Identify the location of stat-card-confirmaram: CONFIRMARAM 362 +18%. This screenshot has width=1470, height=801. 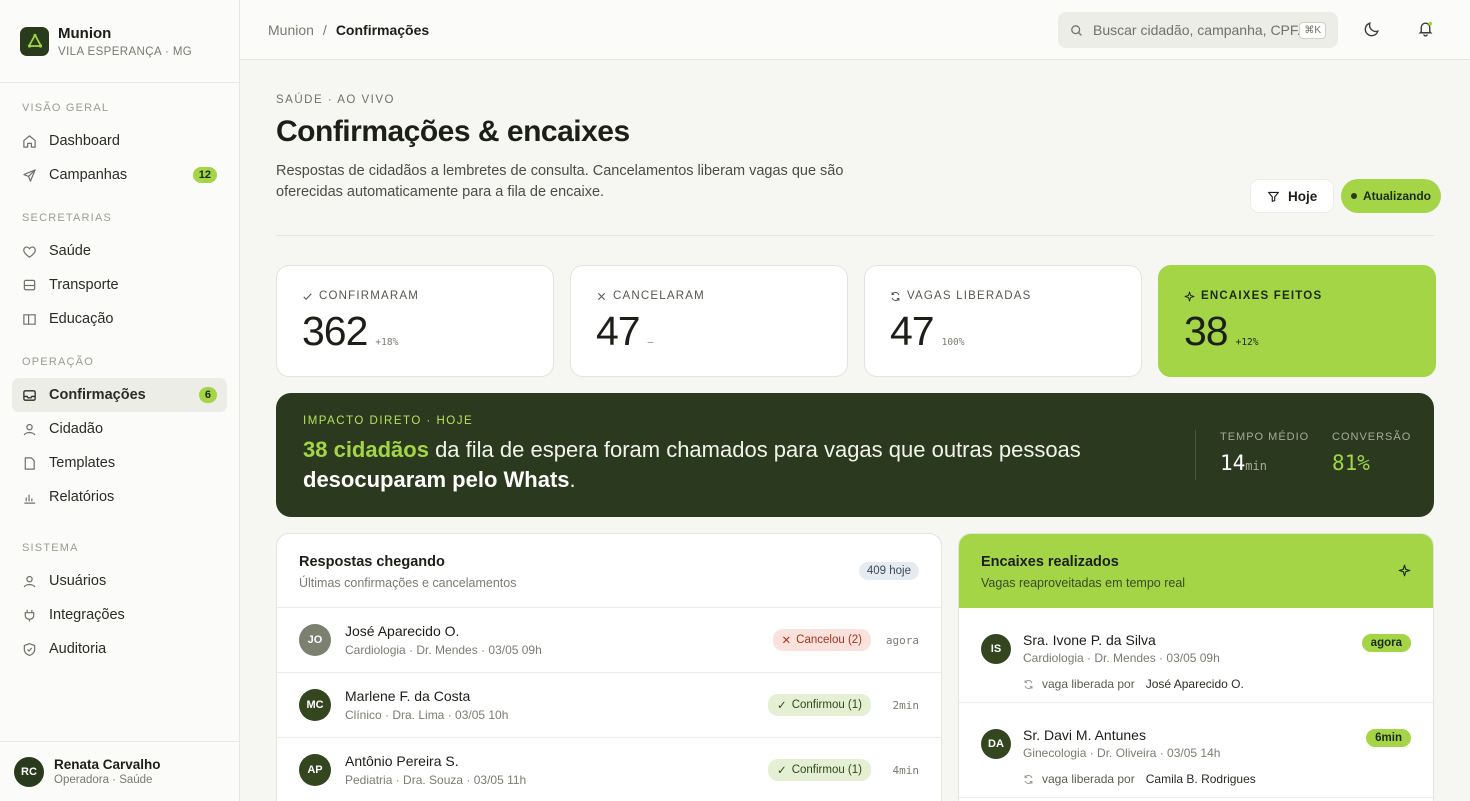
(415, 321).